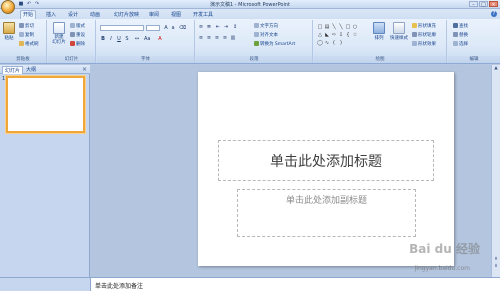 Image resolution: width=500 pixels, height=291 pixels. I want to click on notes-pane: 单击此处添加备注, so click(295, 284).